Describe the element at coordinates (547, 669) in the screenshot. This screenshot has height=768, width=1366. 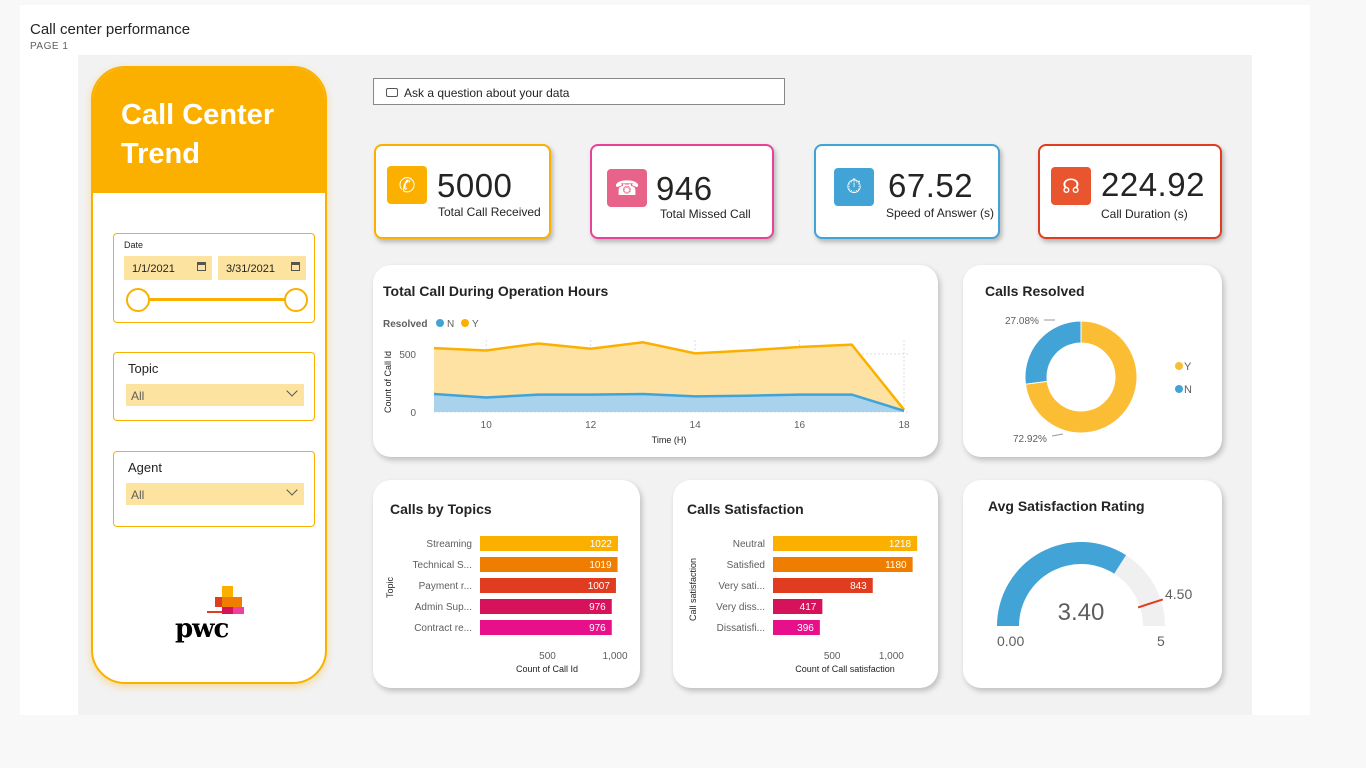
I see `x-axis-label: Count of Call Id` at that location.